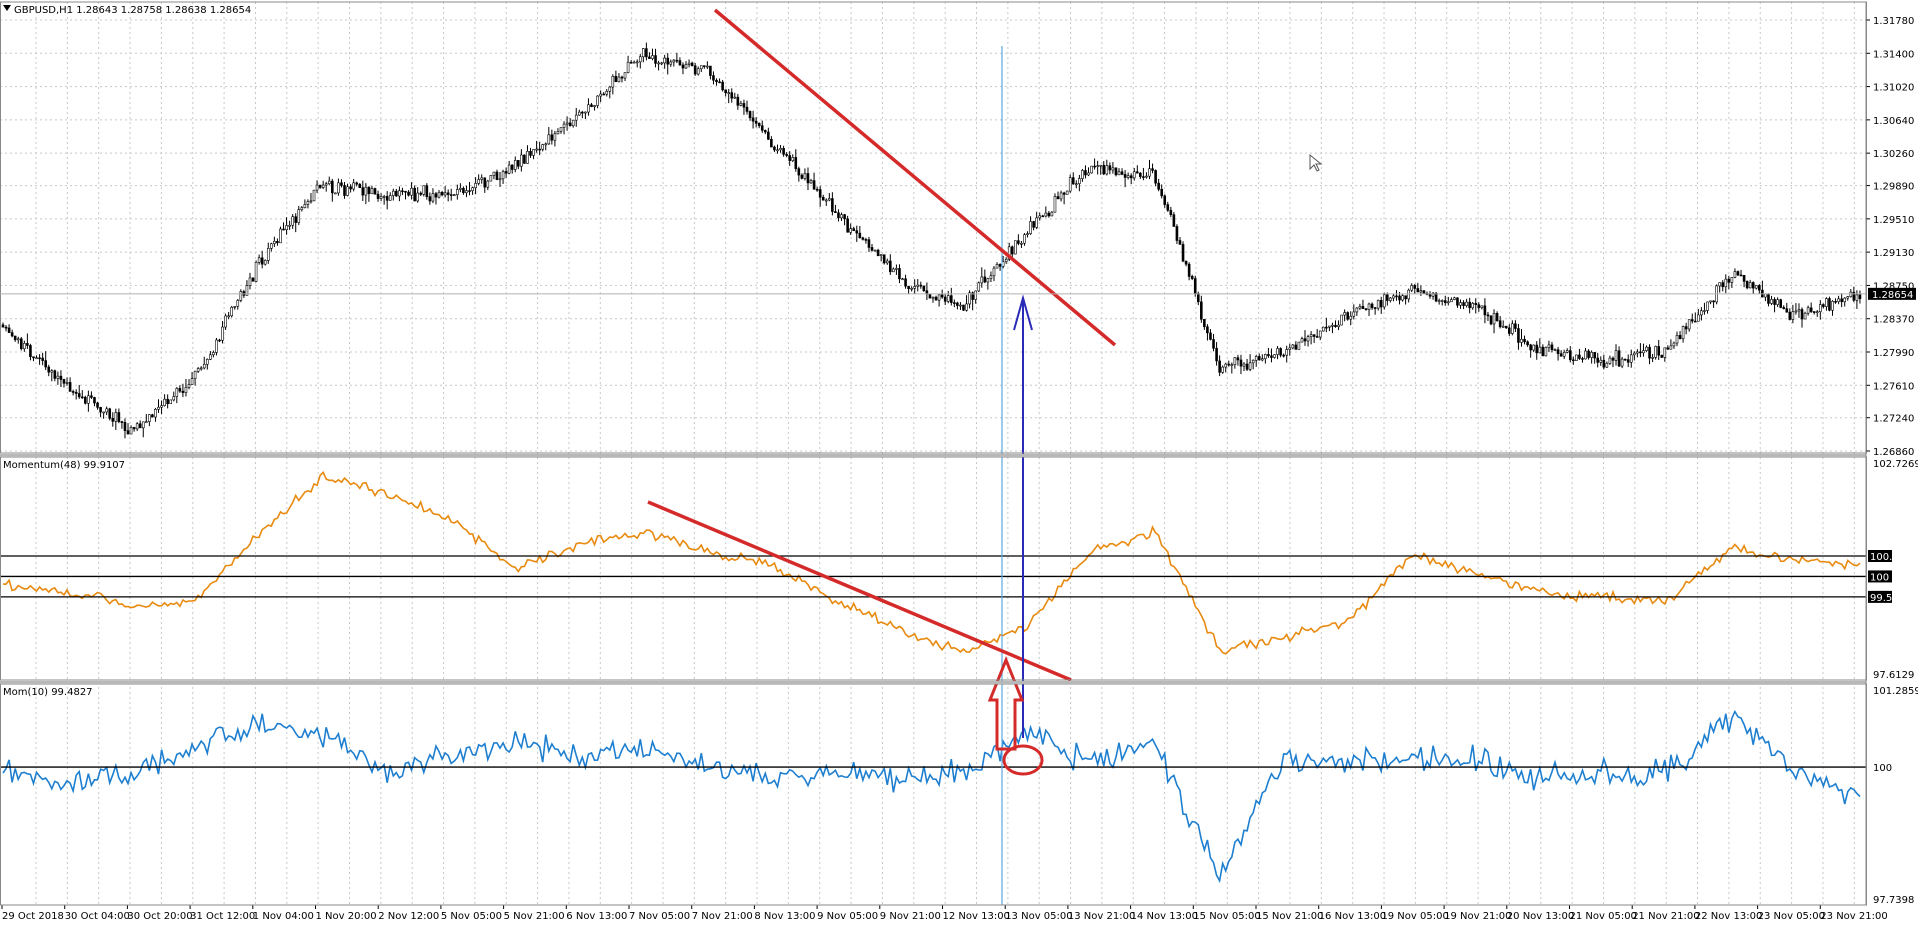 This screenshot has width=1918, height=930. Describe the element at coordinates (1226, 916) in the screenshot. I see `time-label: 15 Nov 05:00` at that location.